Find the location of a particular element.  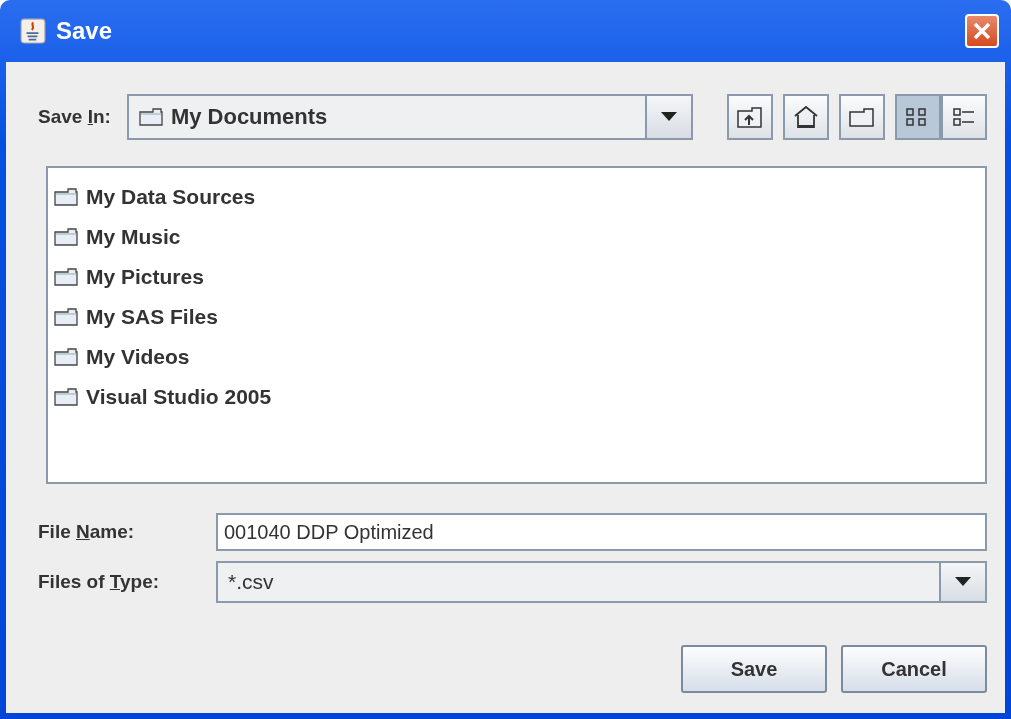

save-in-dropdown: My Documents is located at coordinates (409, 117).